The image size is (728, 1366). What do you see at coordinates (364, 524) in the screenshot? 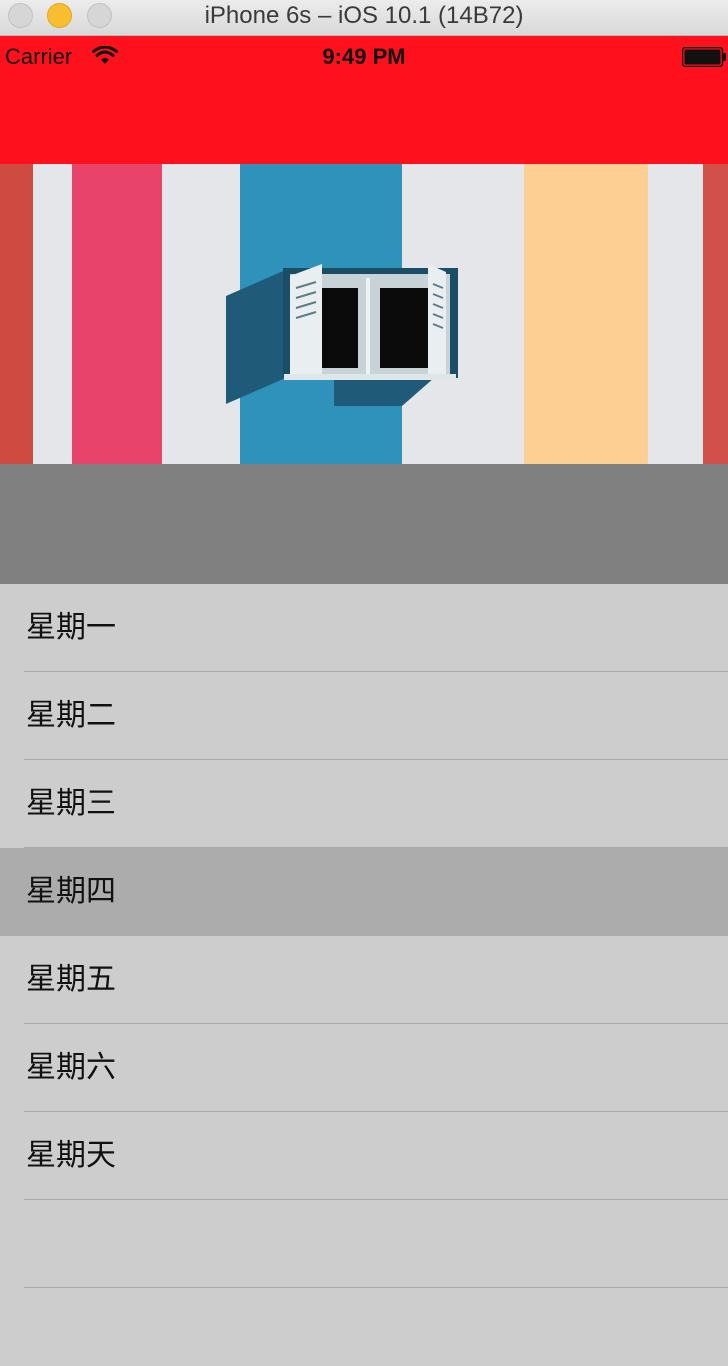
I see `gray-section-header` at bounding box center [364, 524].